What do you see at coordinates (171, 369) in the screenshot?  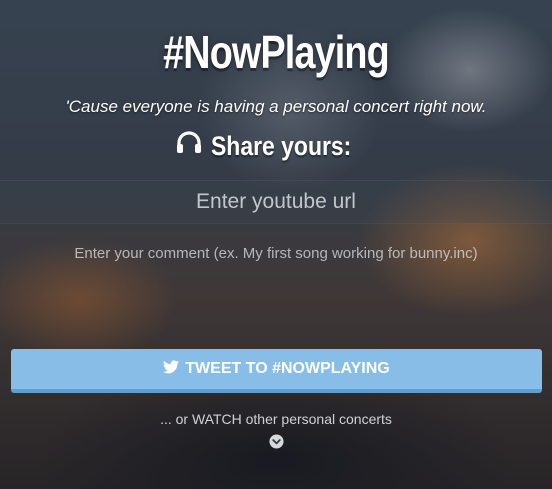 I see `twitter-bird-icon` at bounding box center [171, 369].